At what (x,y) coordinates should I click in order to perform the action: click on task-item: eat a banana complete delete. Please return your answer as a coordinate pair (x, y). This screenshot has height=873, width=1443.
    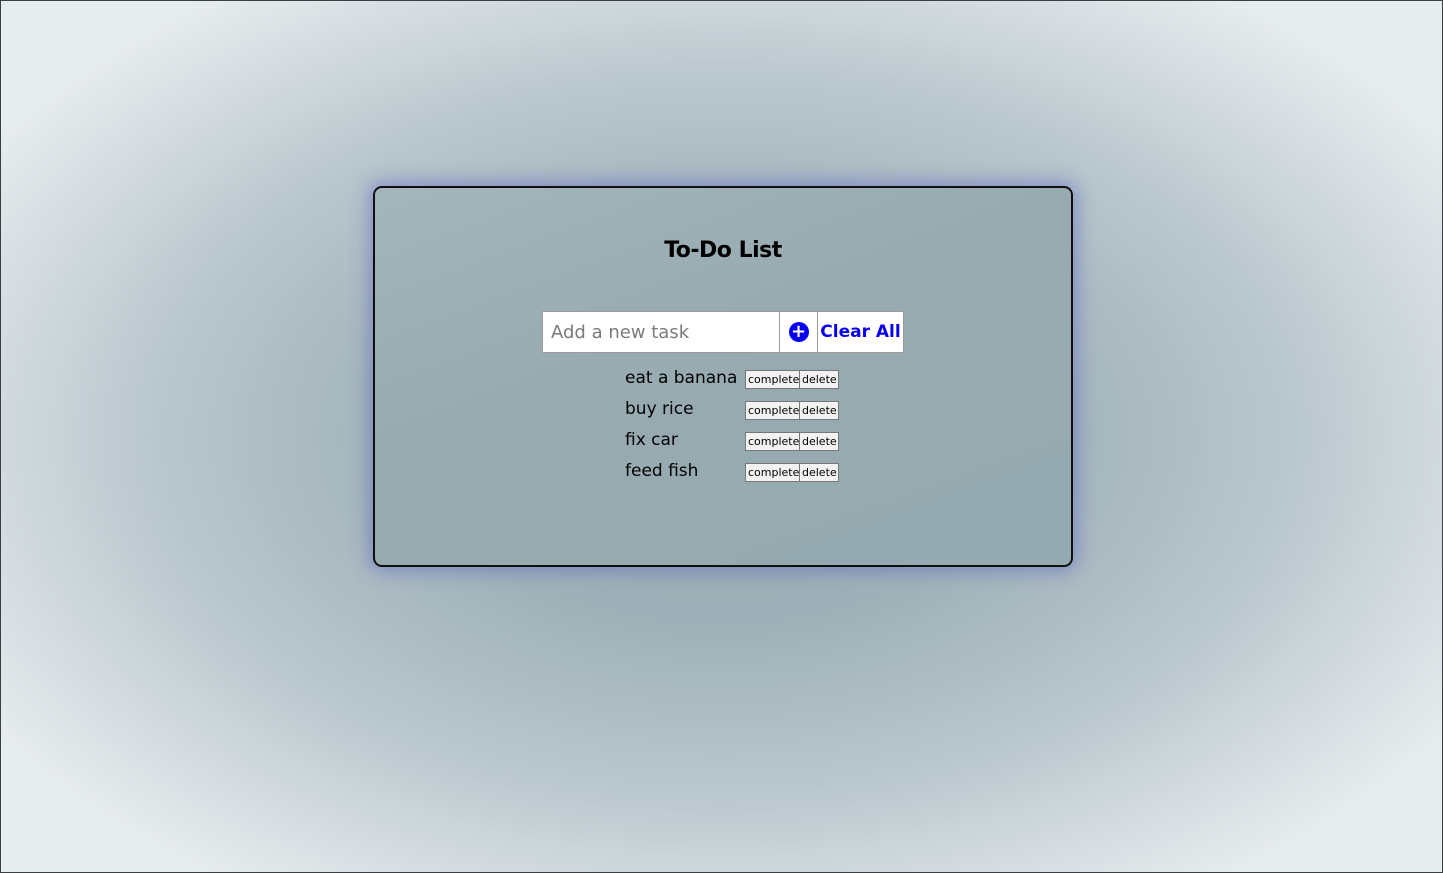
    Looking at the image, I should click on (732, 377).